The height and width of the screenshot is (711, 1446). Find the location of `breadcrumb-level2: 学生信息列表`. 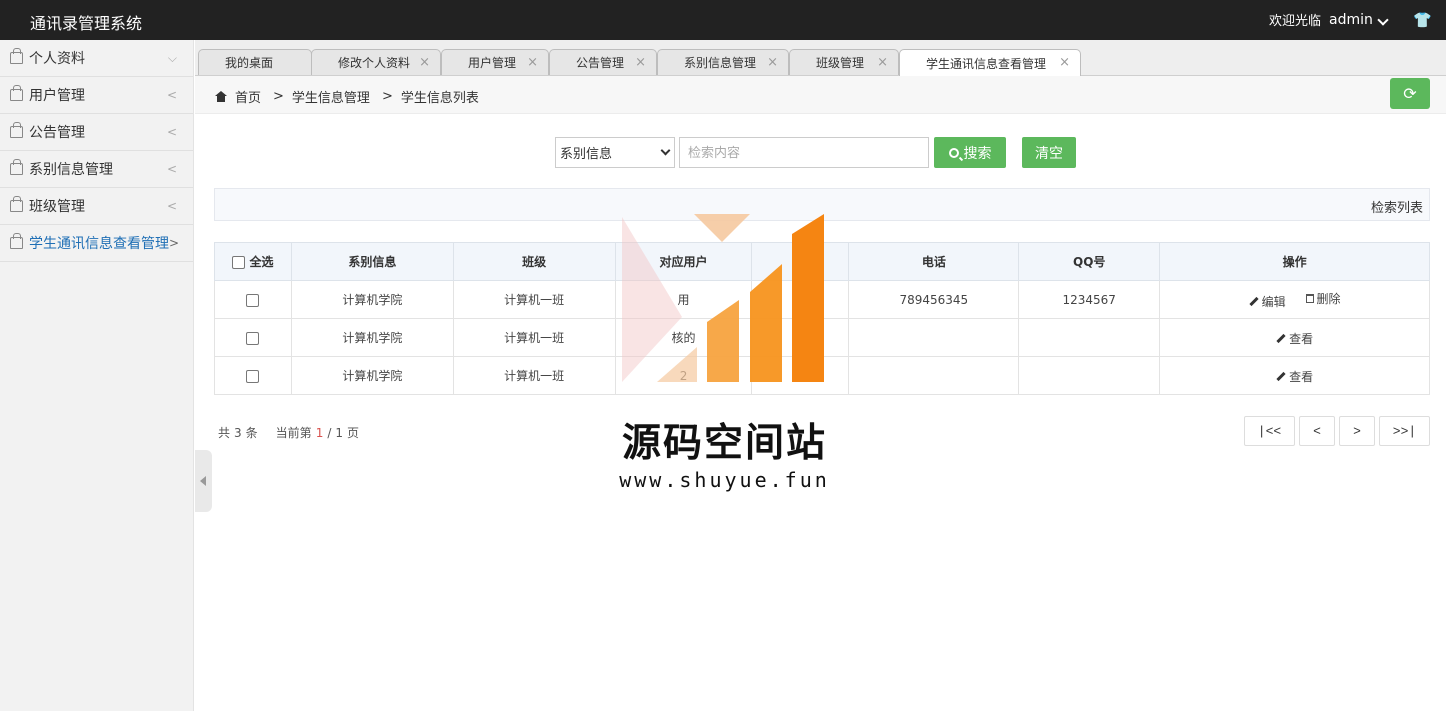

breadcrumb-level2: 学生信息列表 is located at coordinates (439, 98).